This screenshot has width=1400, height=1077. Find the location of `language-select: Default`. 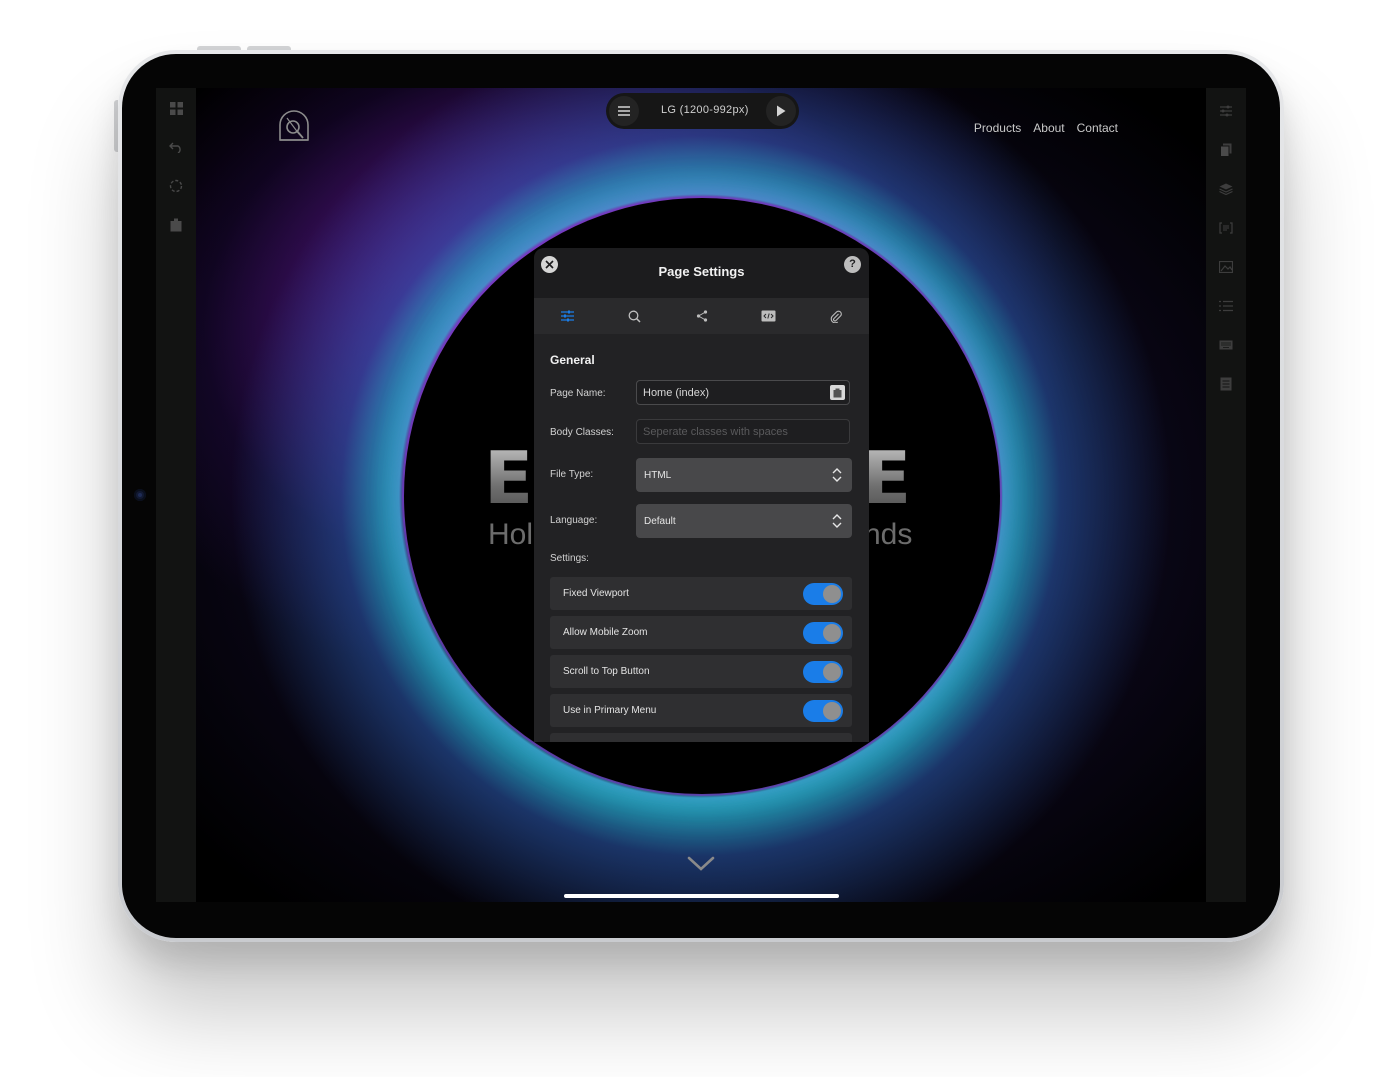

language-select: Default is located at coordinates (744, 521).